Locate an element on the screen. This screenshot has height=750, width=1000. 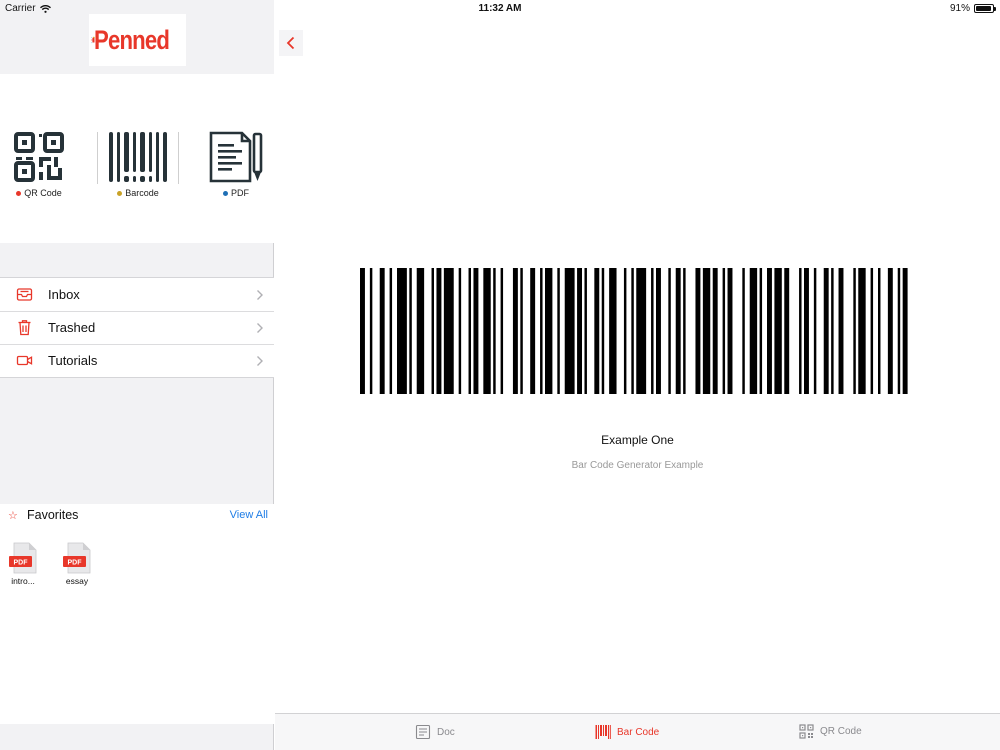
sidebar-menu: Inbox Trashed Tutorials is located at coordinates (137, 327).